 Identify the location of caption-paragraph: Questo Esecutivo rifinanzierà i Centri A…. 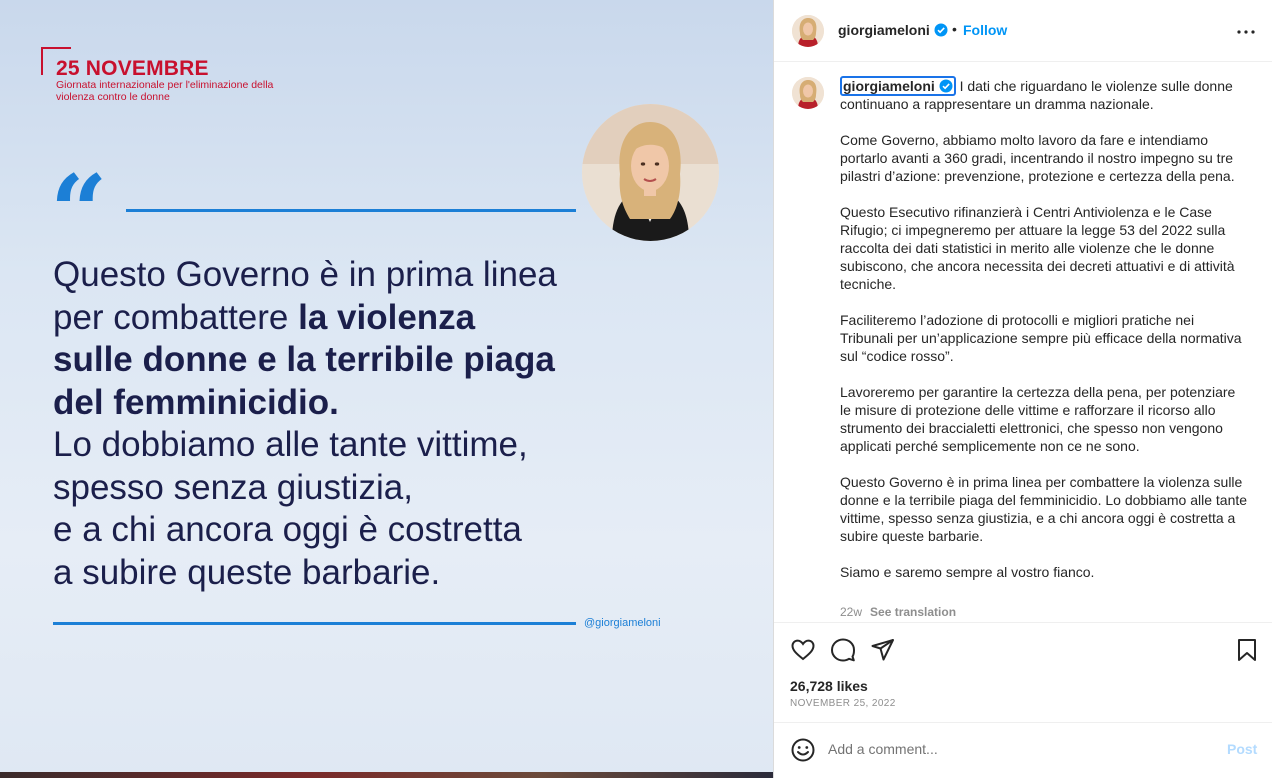
(1037, 248).